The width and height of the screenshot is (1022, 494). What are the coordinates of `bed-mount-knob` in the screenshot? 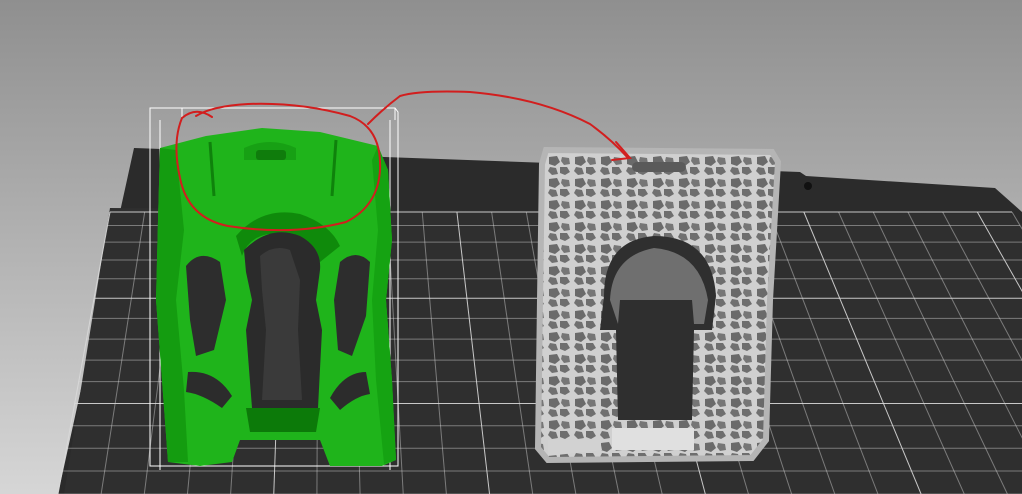 It's located at (808, 186).